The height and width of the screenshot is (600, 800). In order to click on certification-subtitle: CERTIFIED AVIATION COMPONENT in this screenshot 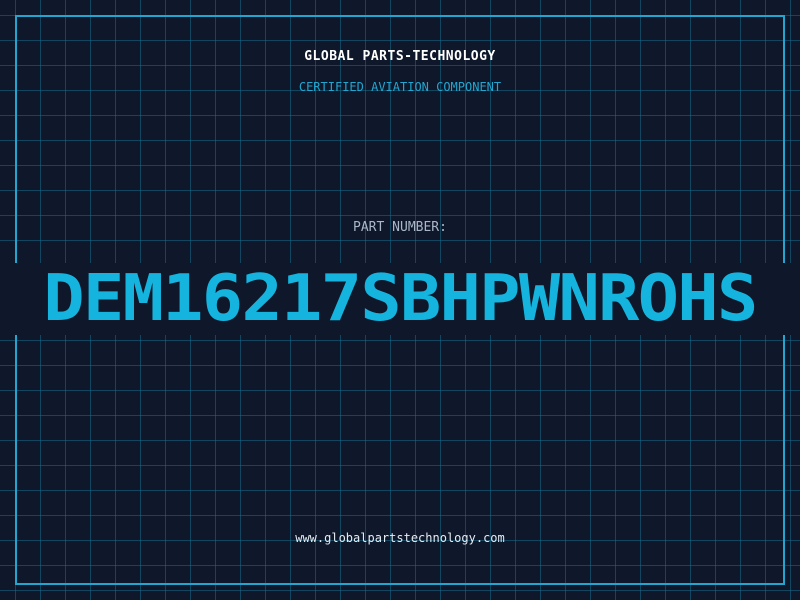, I will do `click(400, 87)`.